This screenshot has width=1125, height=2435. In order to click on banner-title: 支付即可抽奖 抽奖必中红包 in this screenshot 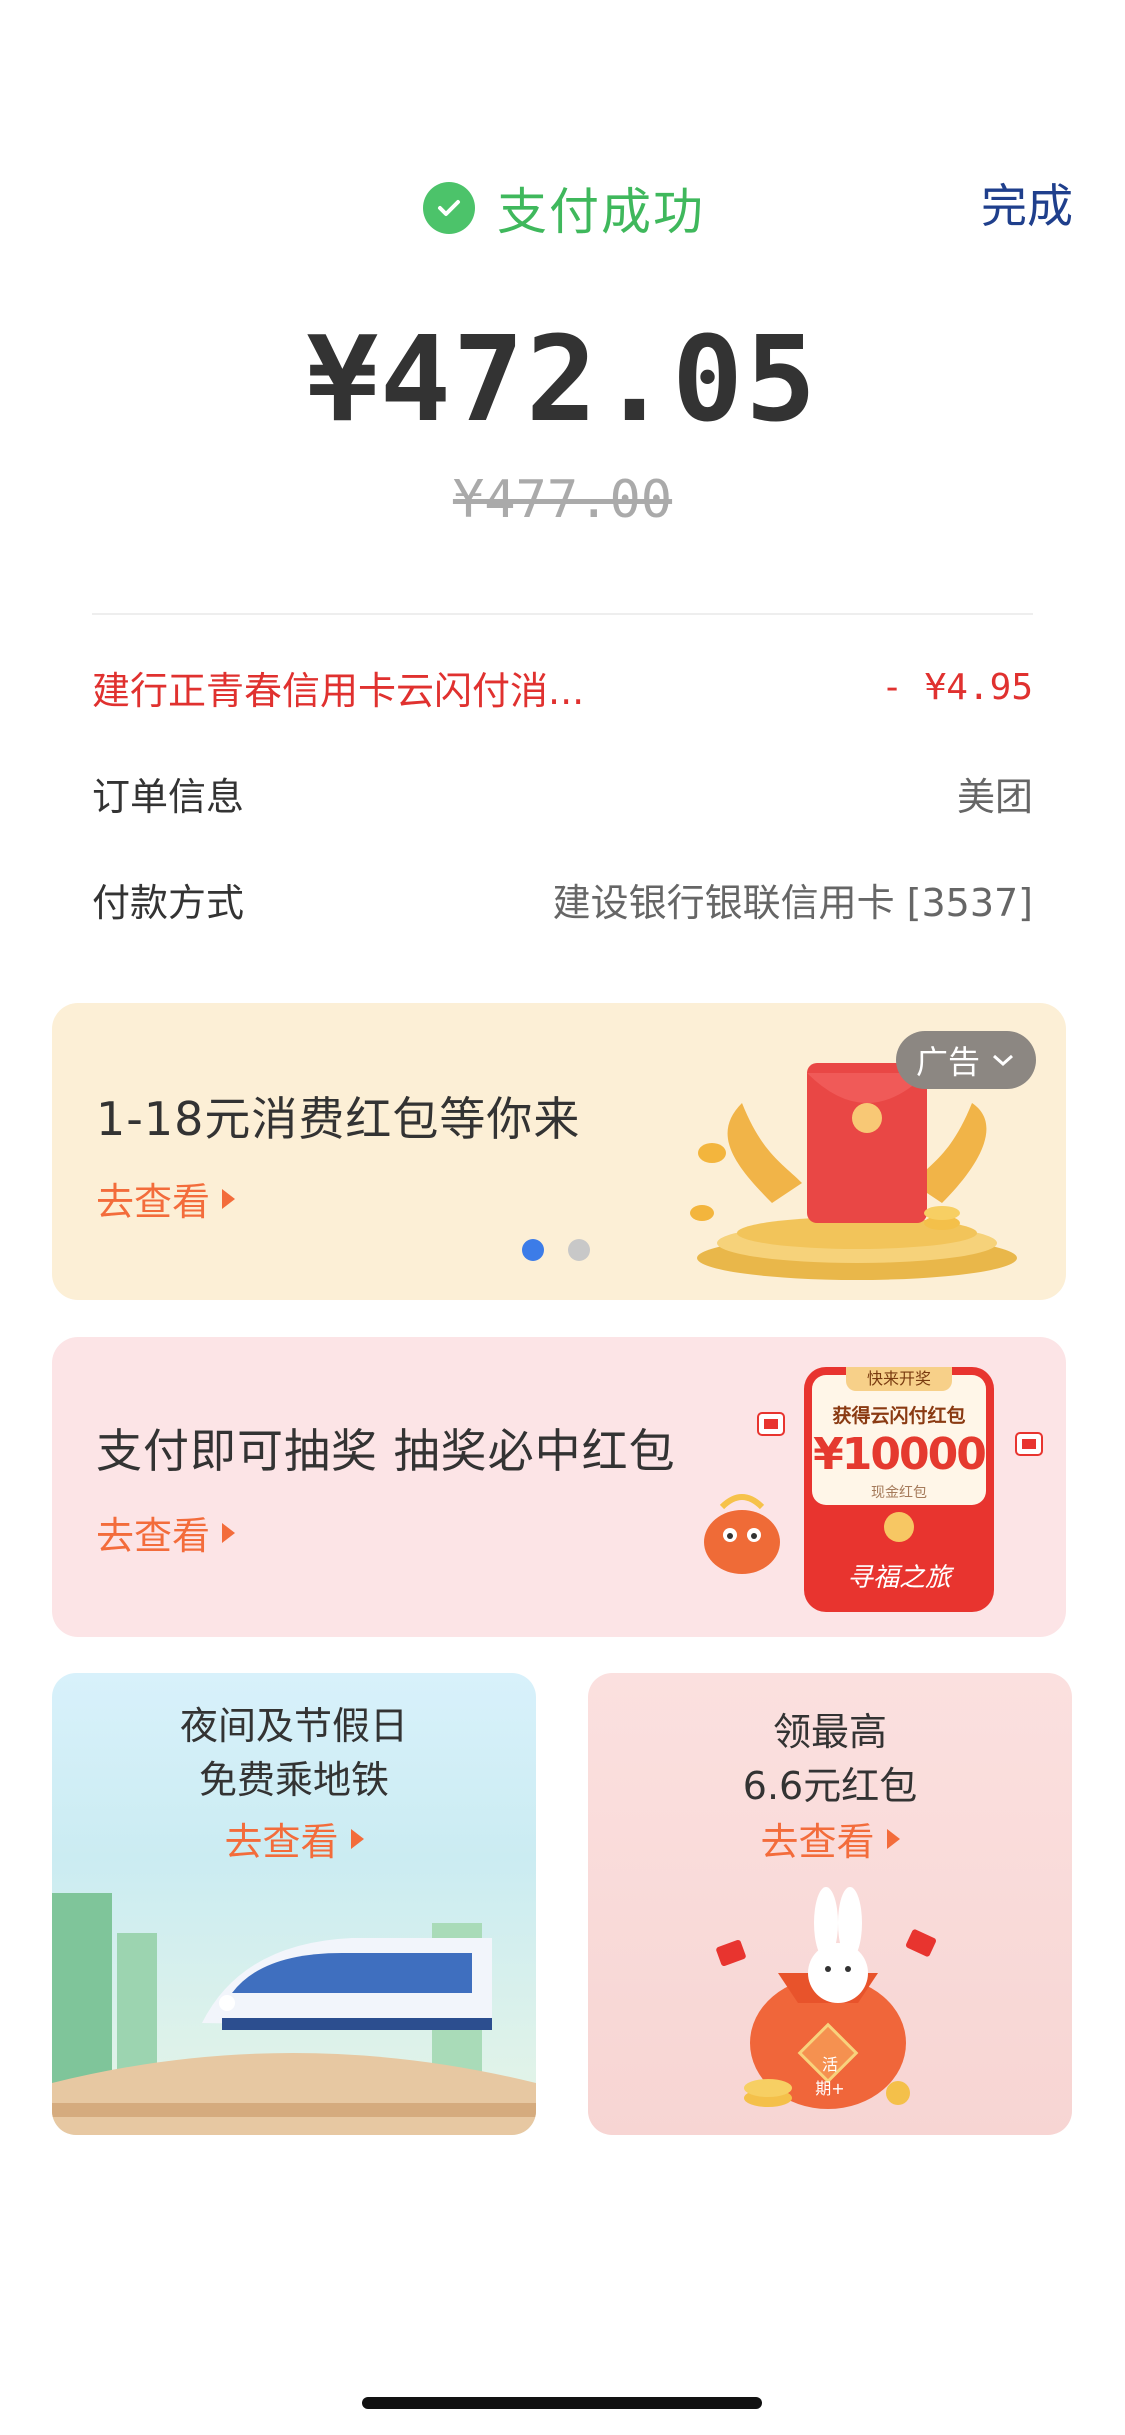, I will do `click(386, 1451)`.